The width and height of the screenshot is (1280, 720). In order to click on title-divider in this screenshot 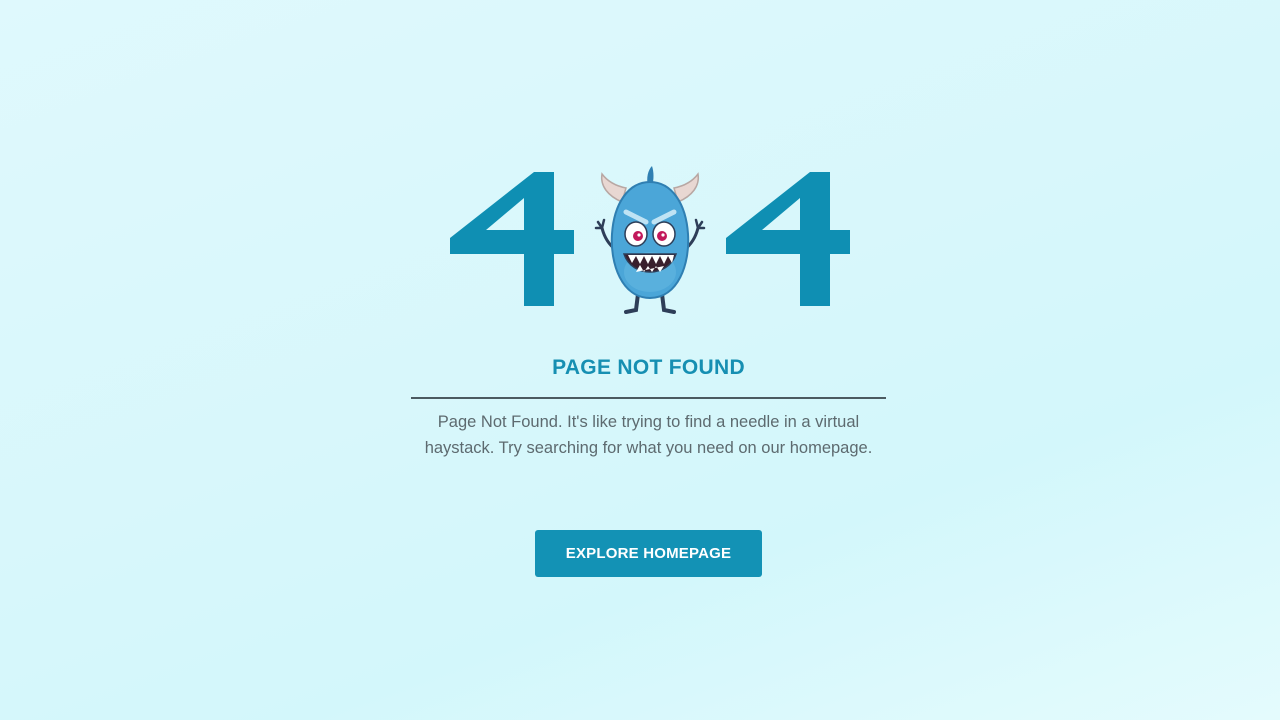, I will do `click(648, 398)`.